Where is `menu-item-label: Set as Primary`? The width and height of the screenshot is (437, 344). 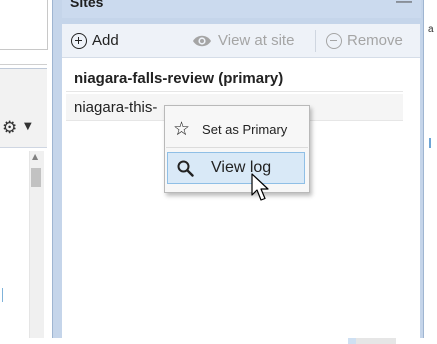 menu-item-label: Set as Primary is located at coordinates (245, 129).